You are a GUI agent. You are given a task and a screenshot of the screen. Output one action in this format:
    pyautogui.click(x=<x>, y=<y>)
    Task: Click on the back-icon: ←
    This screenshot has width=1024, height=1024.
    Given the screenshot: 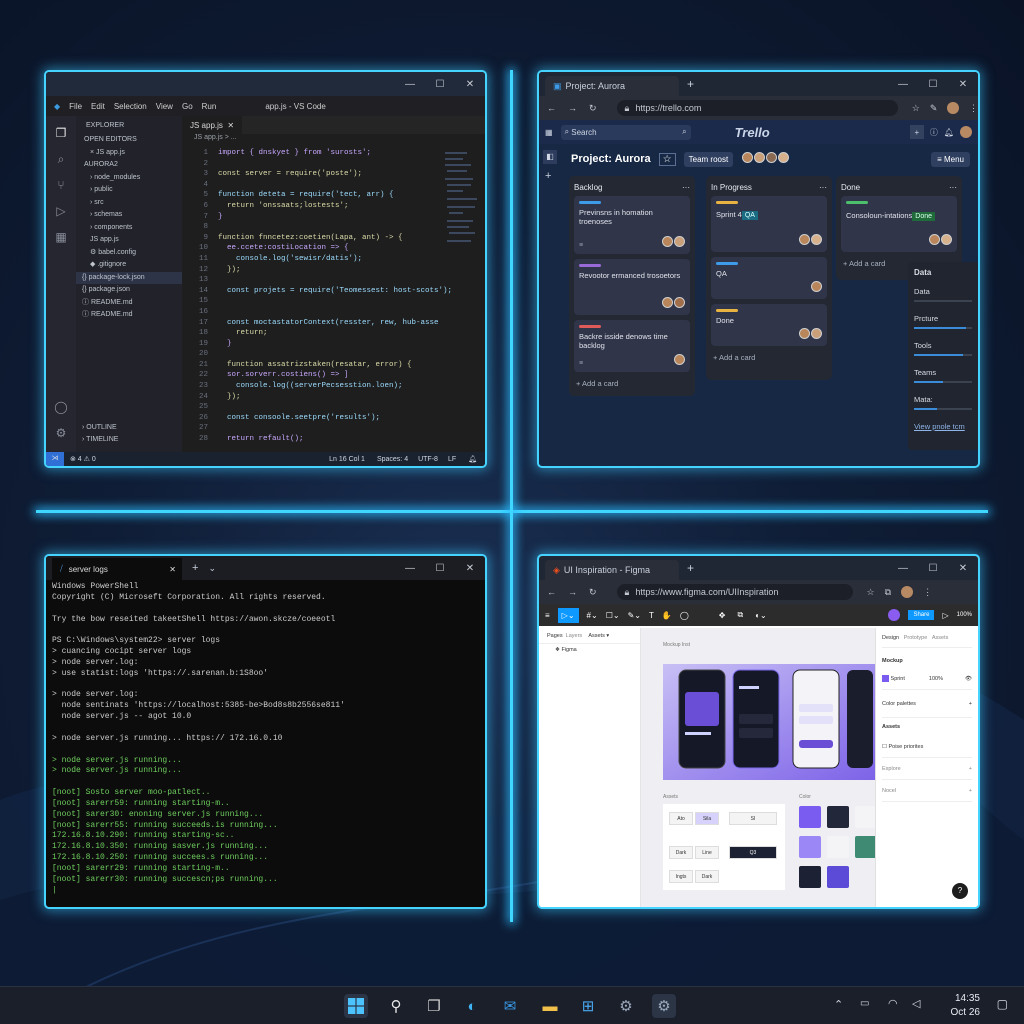 What is the action you would take?
    pyautogui.click(x=551, y=108)
    